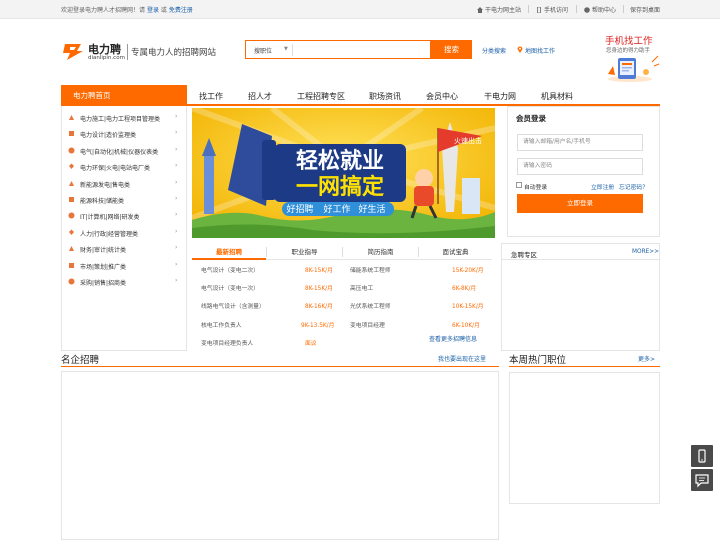 This screenshot has height=540, width=720. What do you see at coordinates (233, 305) in the screenshot?
I see `job-title: 线路电气设计（含测量）` at bounding box center [233, 305].